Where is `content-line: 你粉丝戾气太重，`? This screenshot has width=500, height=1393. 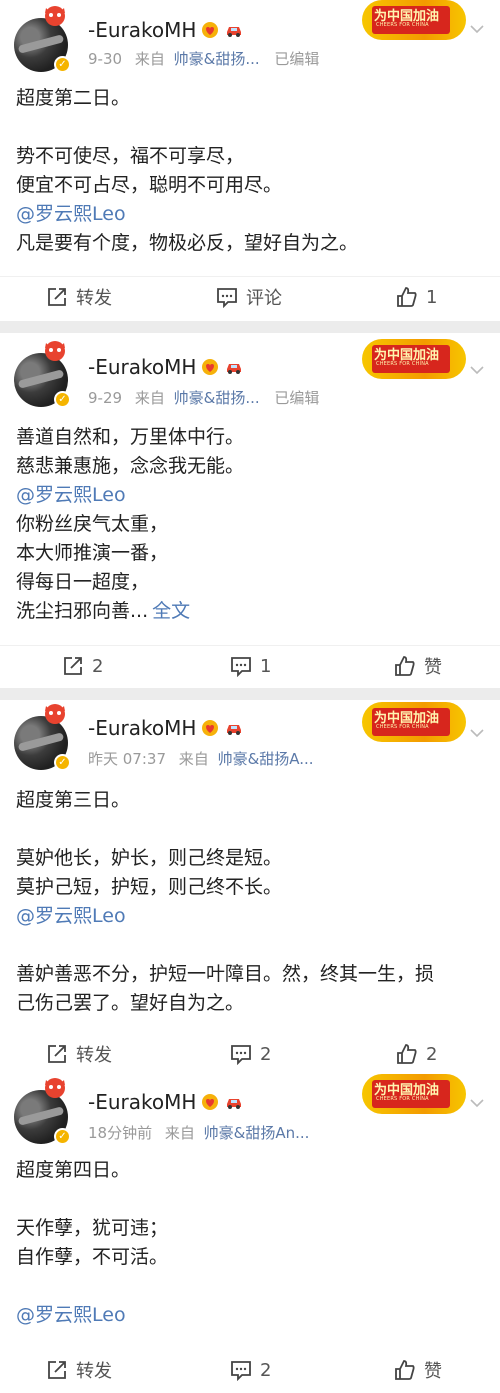
content-line: 你粉丝戾气太重， is located at coordinates (92, 524).